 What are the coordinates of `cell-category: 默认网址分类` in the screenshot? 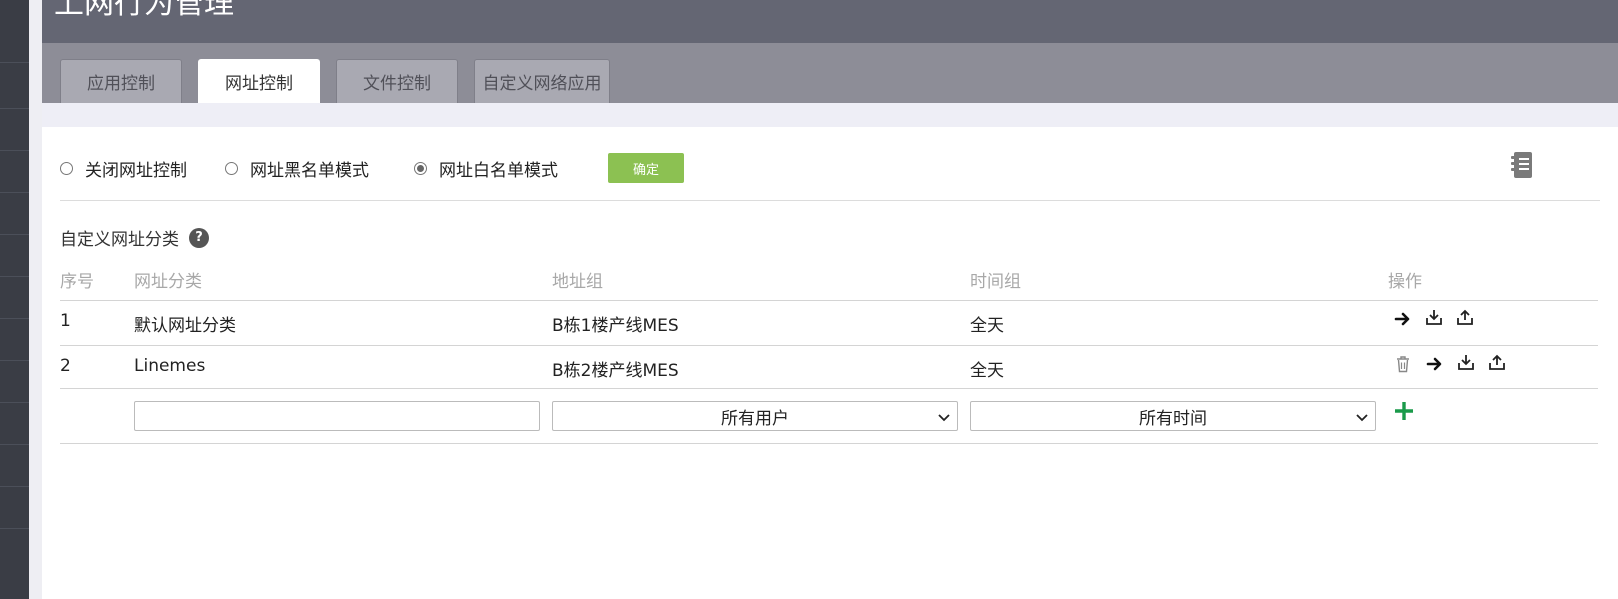 It's located at (185, 326).